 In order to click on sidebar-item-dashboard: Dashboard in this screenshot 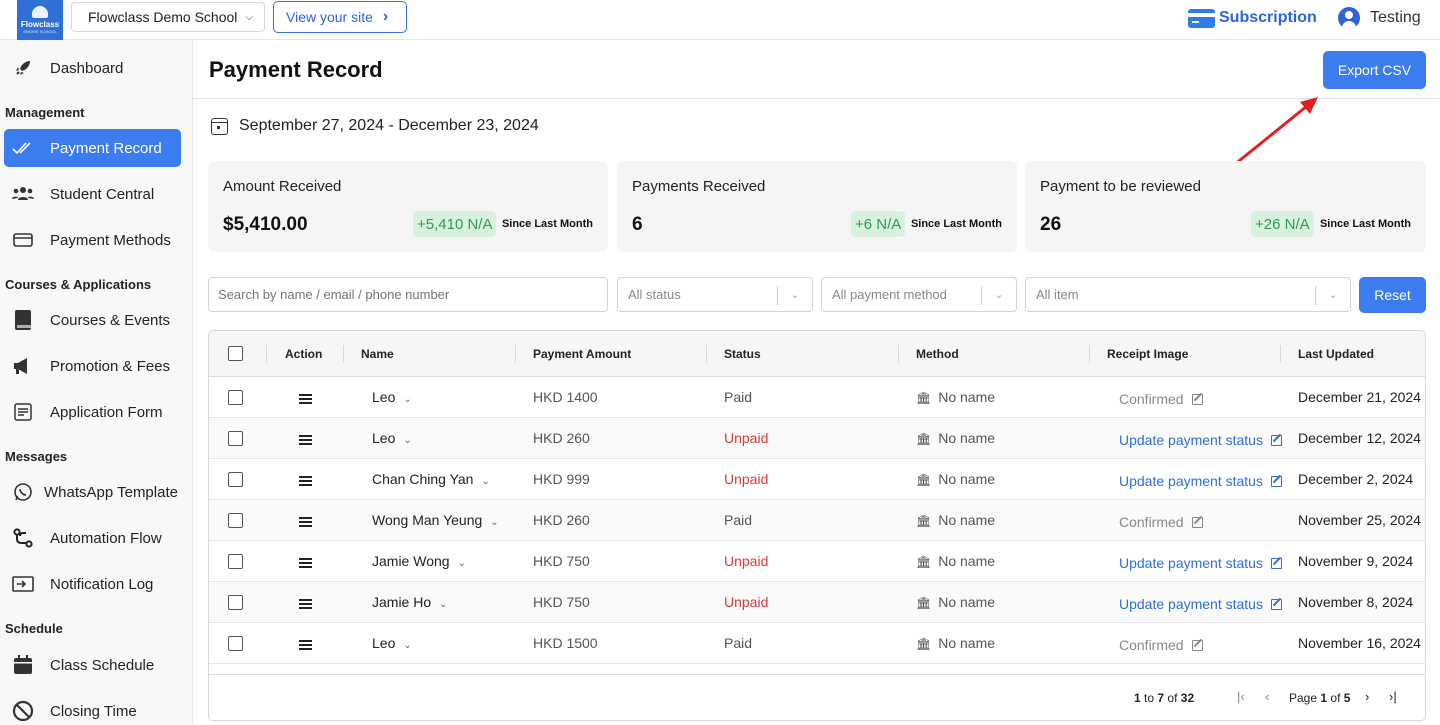, I will do `click(92, 68)`.